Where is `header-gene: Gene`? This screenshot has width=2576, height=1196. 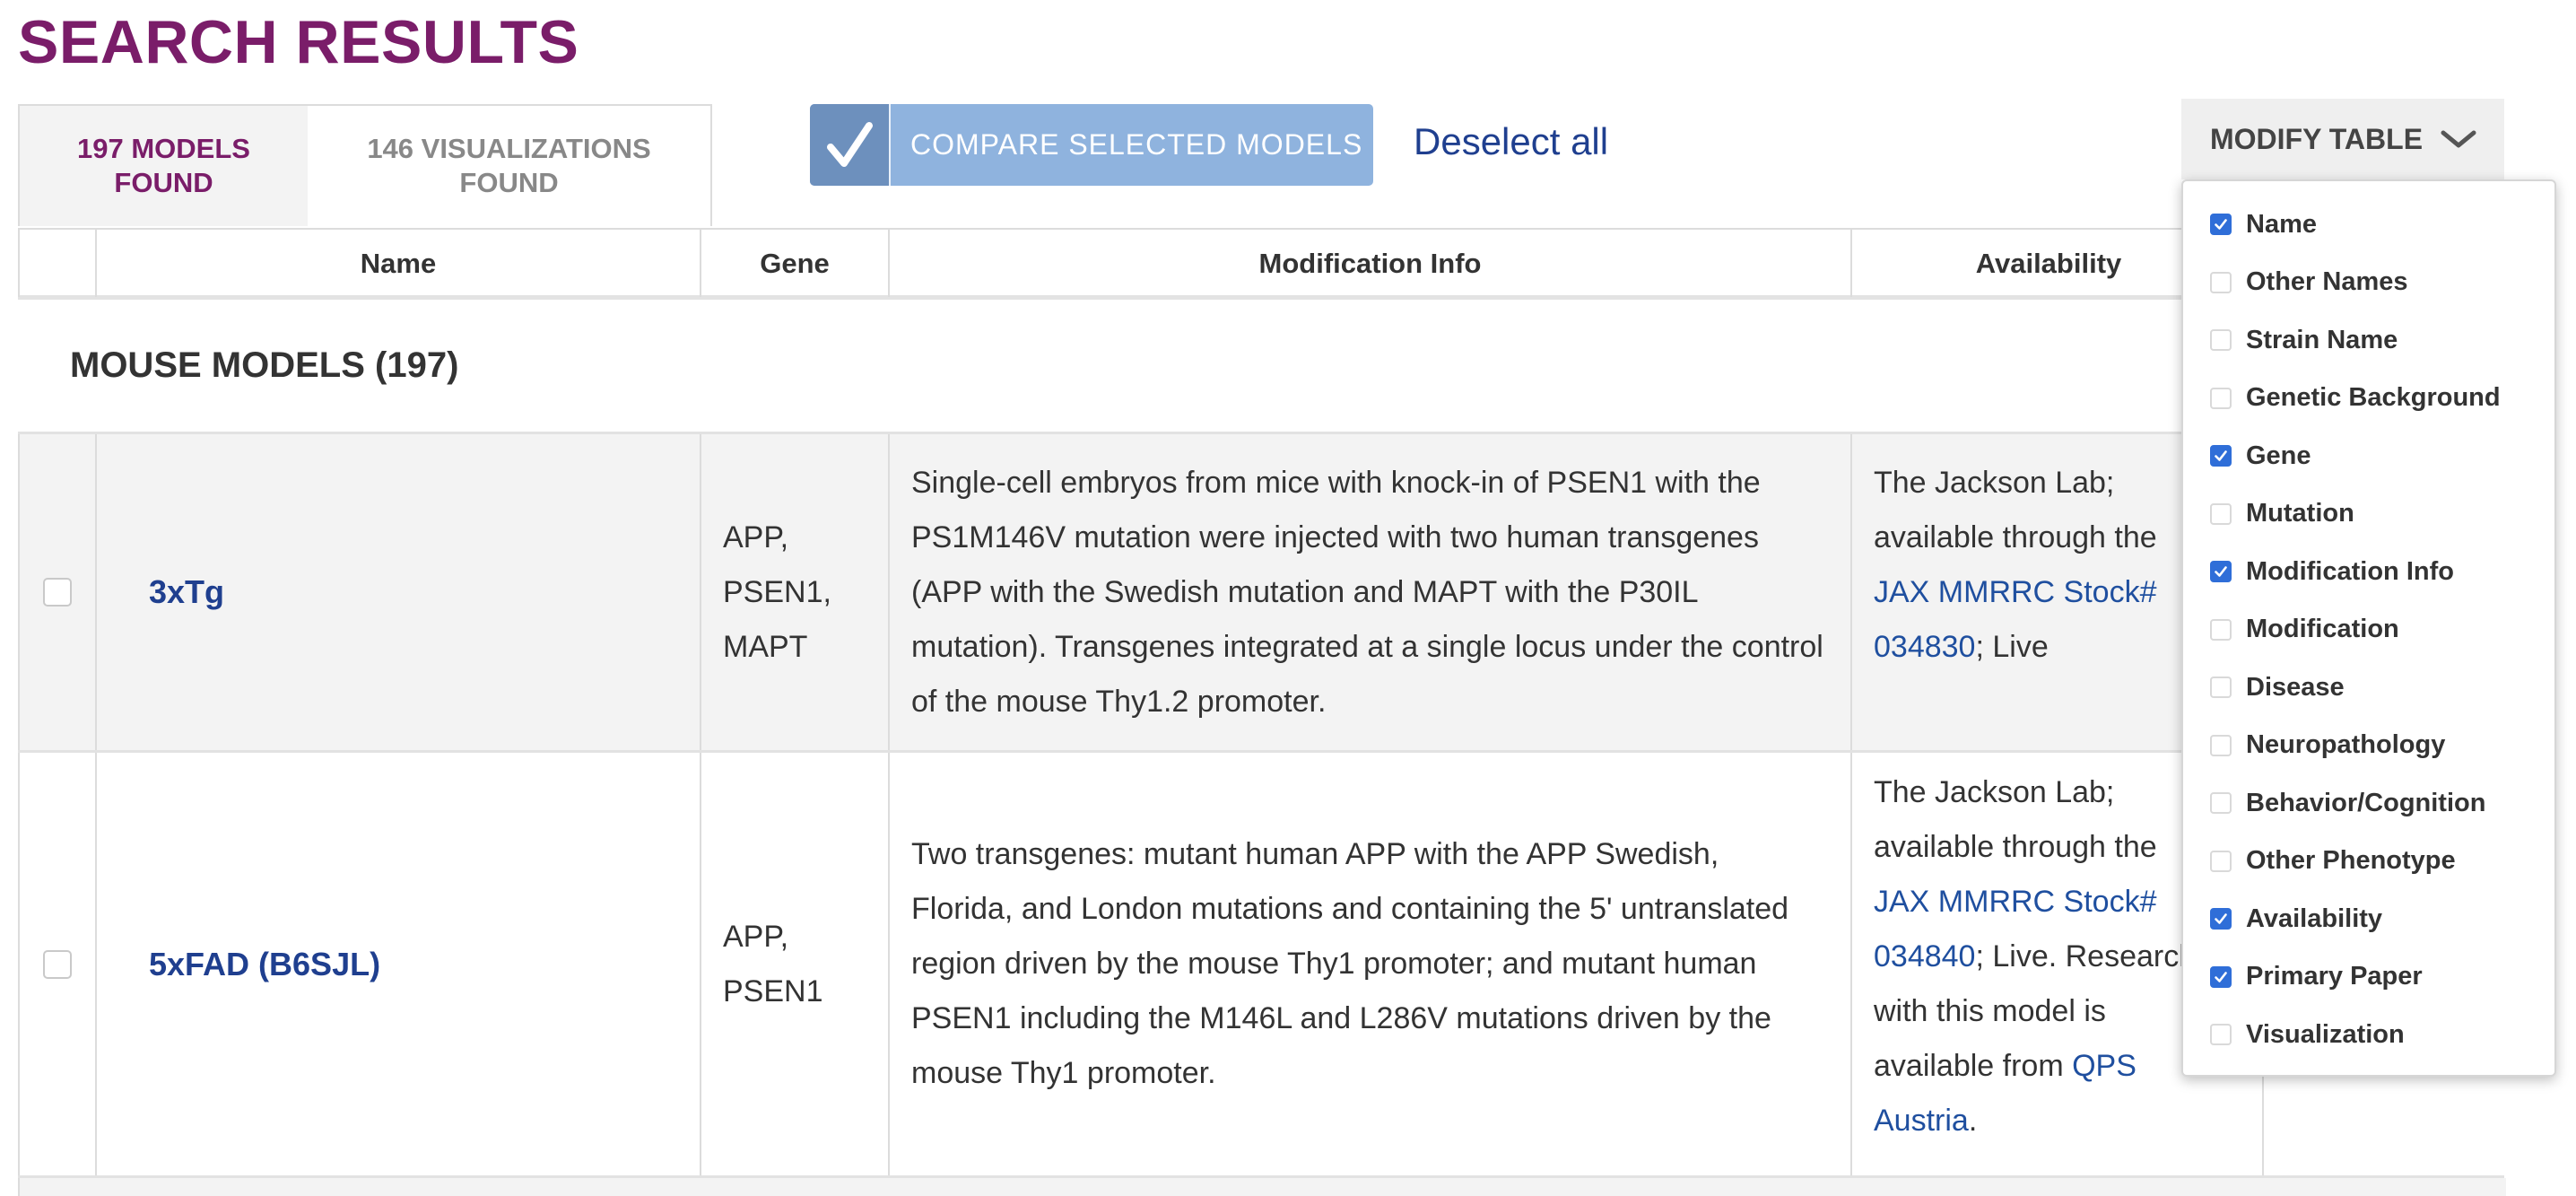
header-gene: Gene is located at coordinates (794, 263).